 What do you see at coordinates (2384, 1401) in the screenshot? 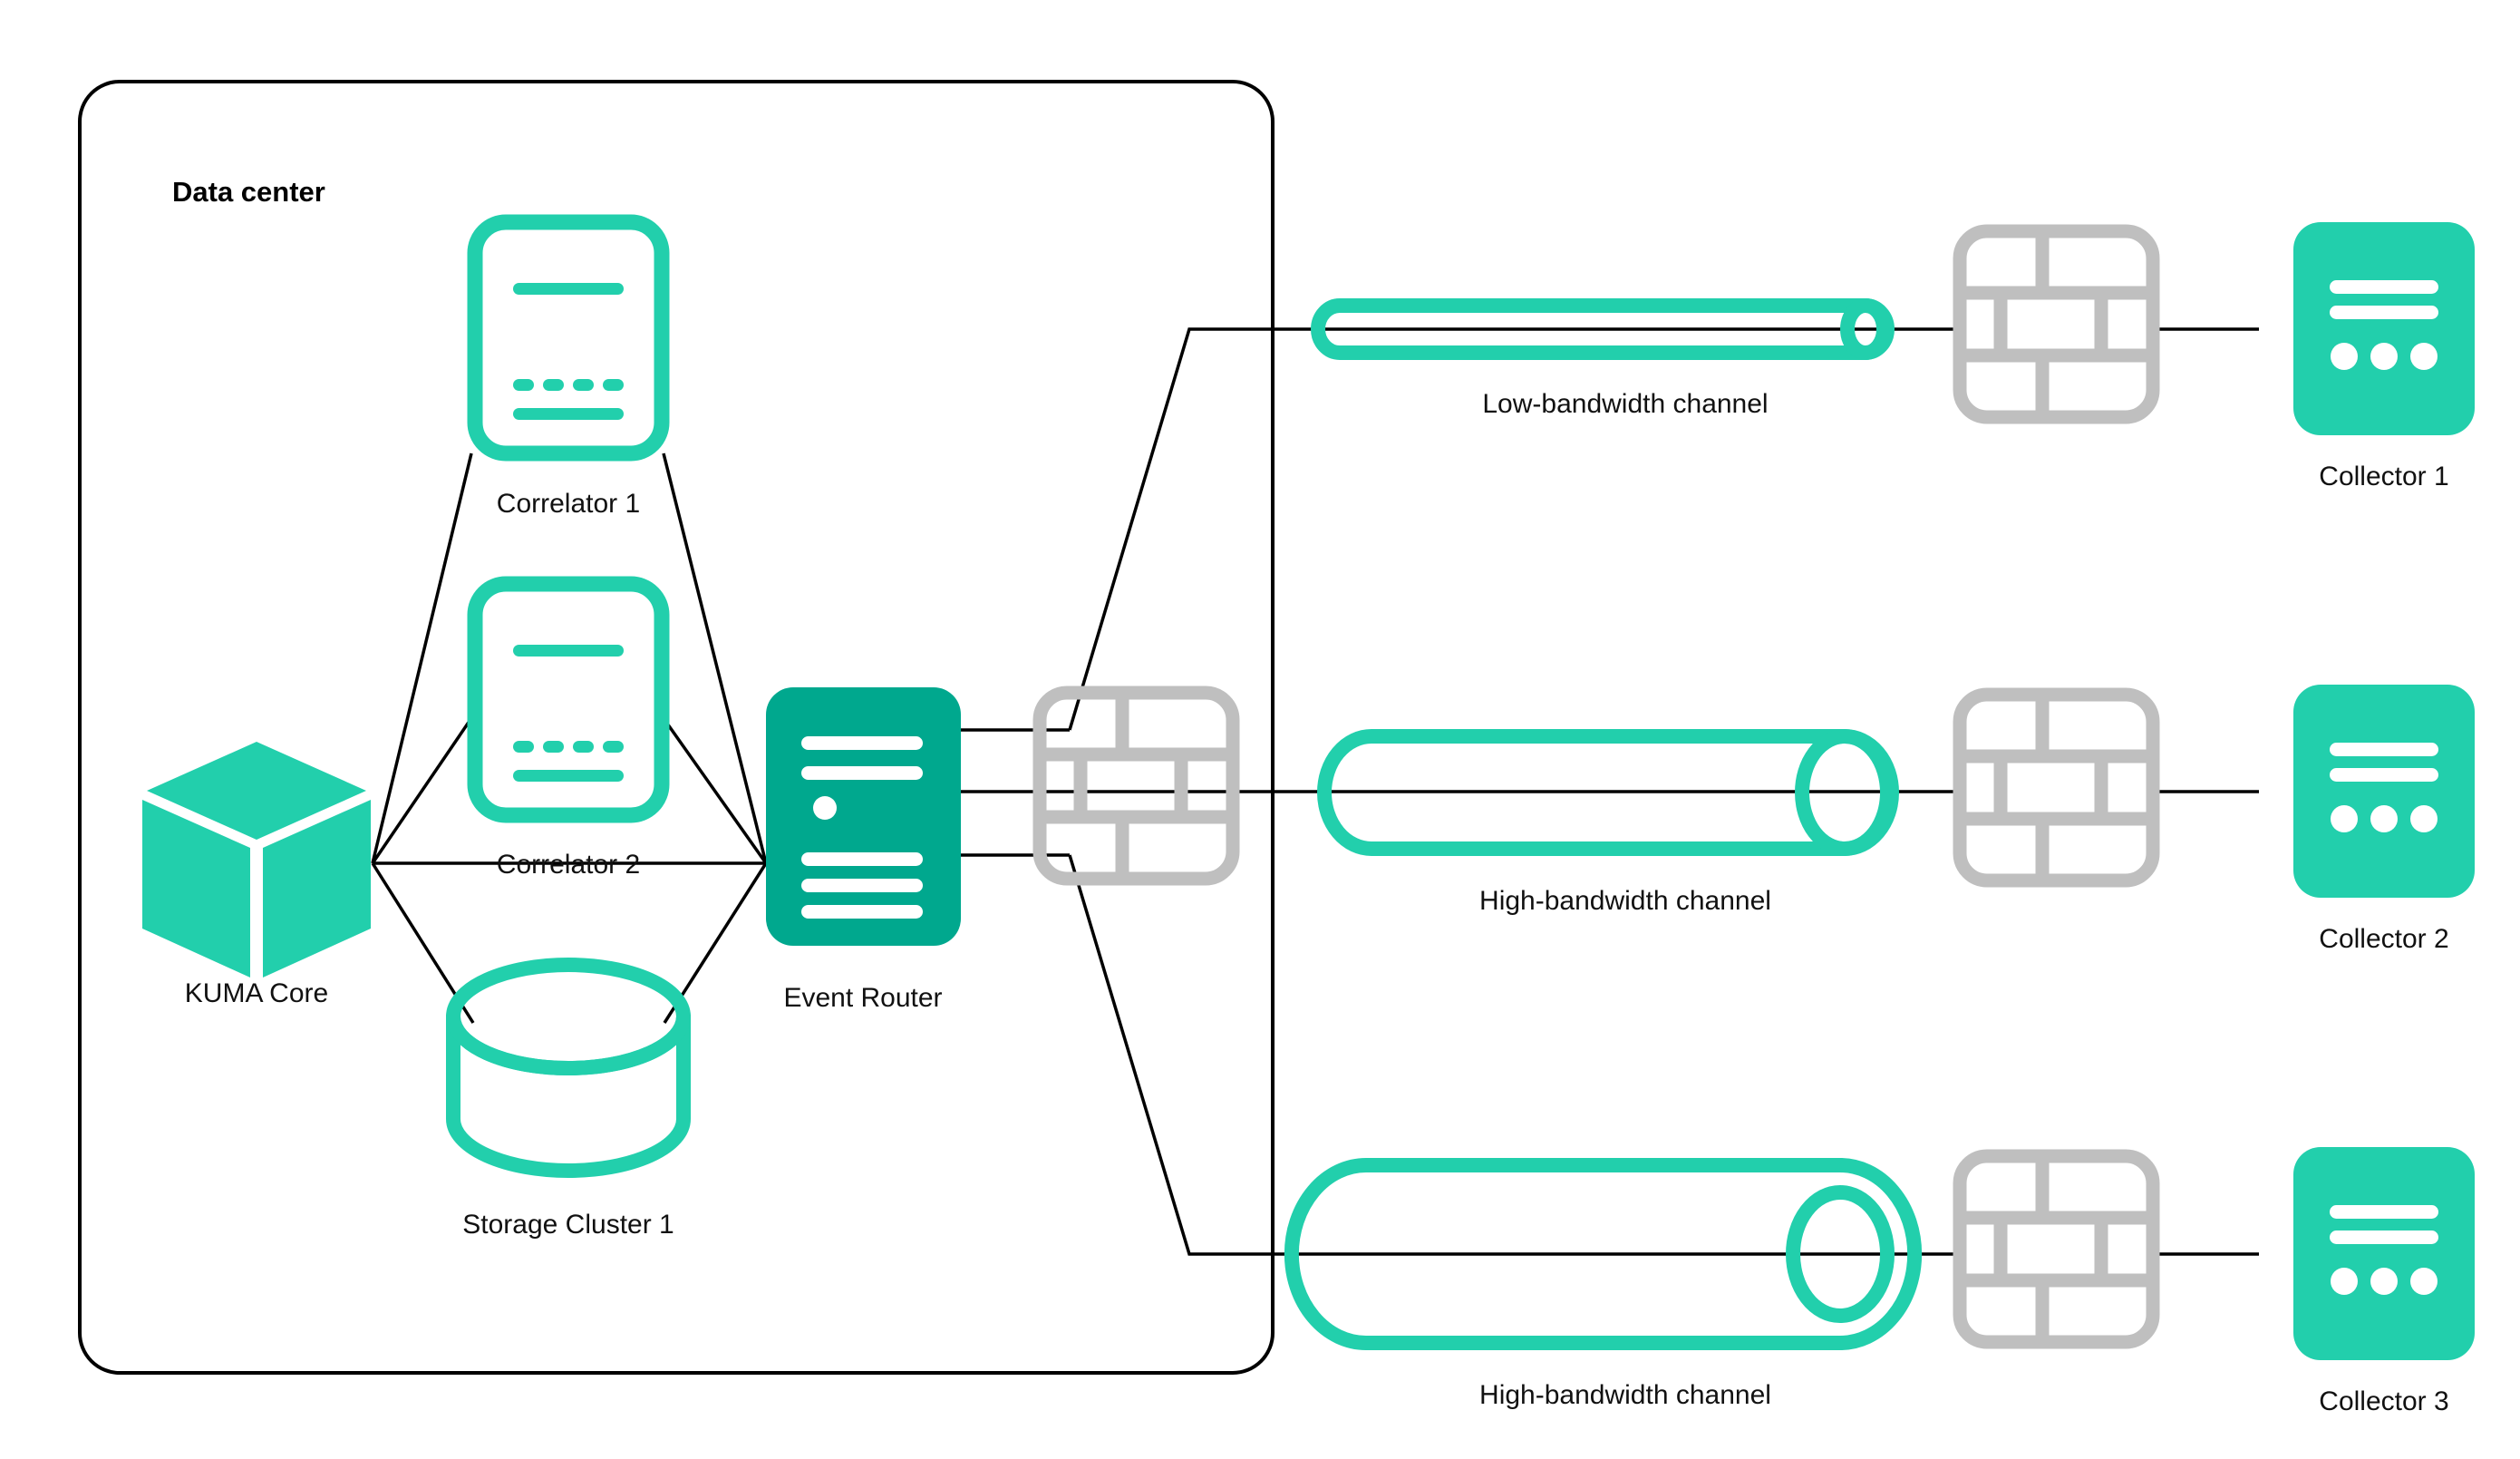
I see `collector-3-label: Collector 3` at bounding box center [2384, 1401].